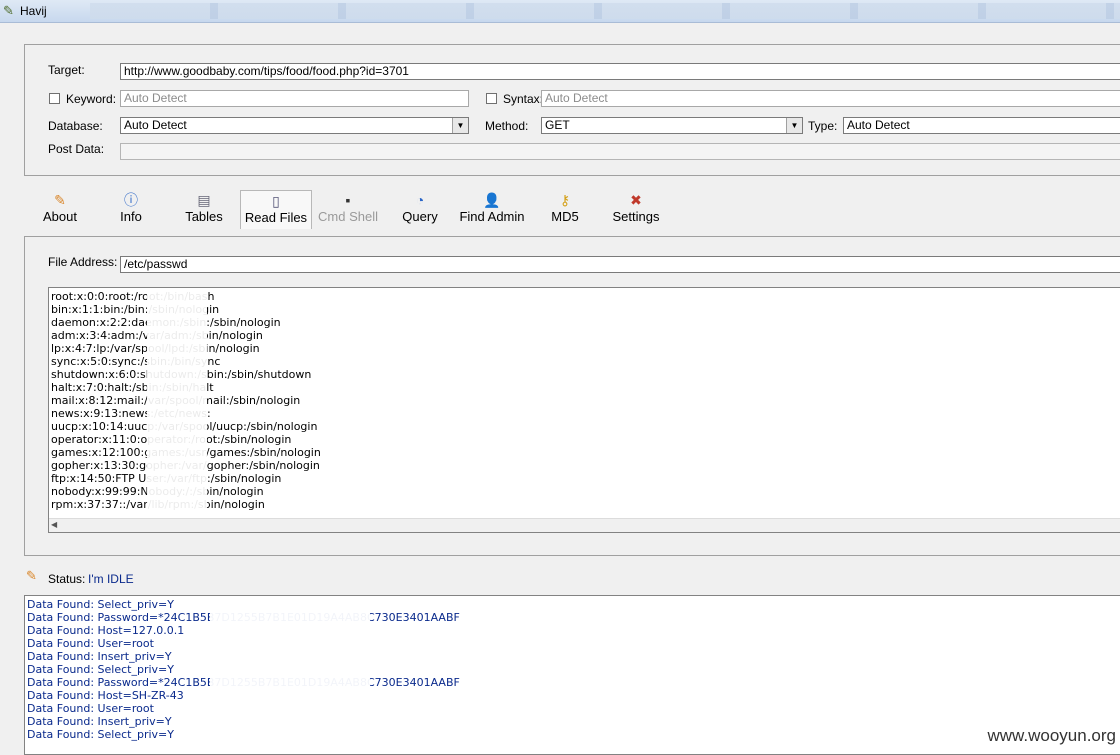 The width and height of the screenshot is (1120, 755). Describe the element at coordinates (830, 98) in the screenshot. I see `syntax-input: Auto Detect` at that location.